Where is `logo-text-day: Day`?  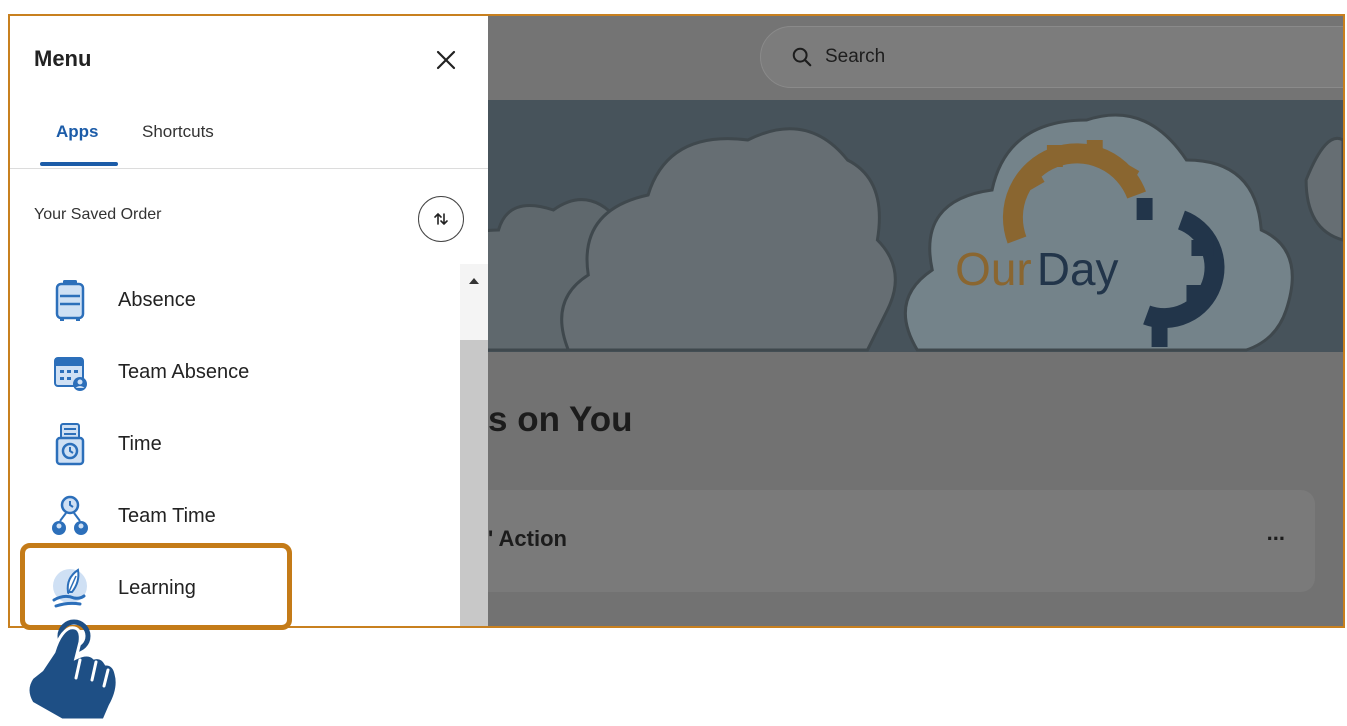 logo-text-day: Day is located at coordinates (1078, 269).